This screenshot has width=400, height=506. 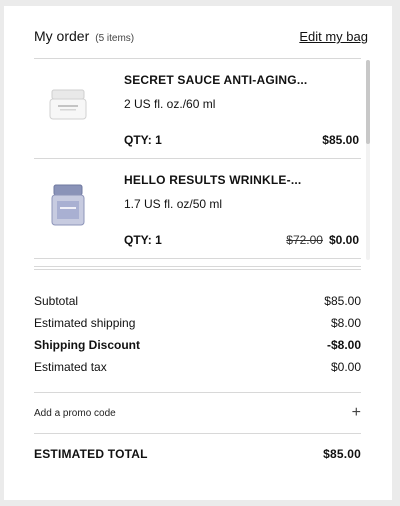 I want to click on shipping-discount-value: -$8.00, so click(x=343, y=345).